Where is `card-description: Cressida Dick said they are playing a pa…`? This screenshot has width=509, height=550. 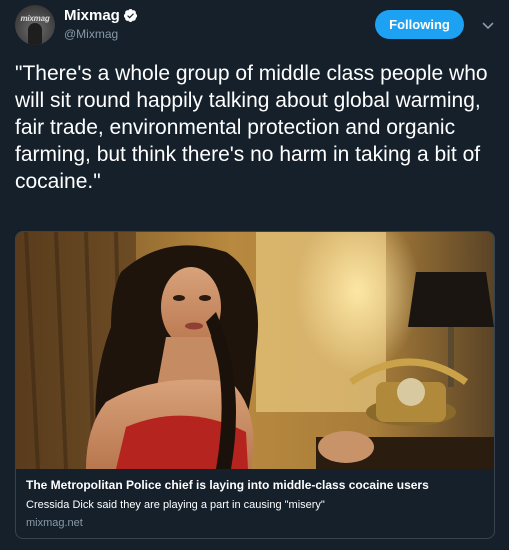
card-description: Cressida Dick said they are playing a pa… is located at coordinates (175, 505).